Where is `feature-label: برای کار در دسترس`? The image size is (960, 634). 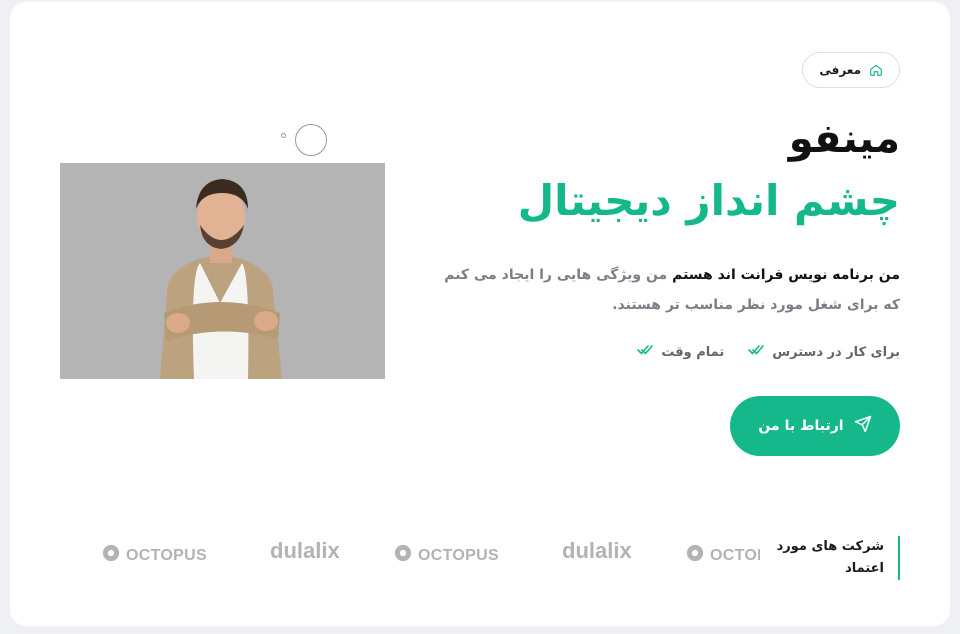 feature-label: برای کار در دسترس is located at coordinates (836, 352).